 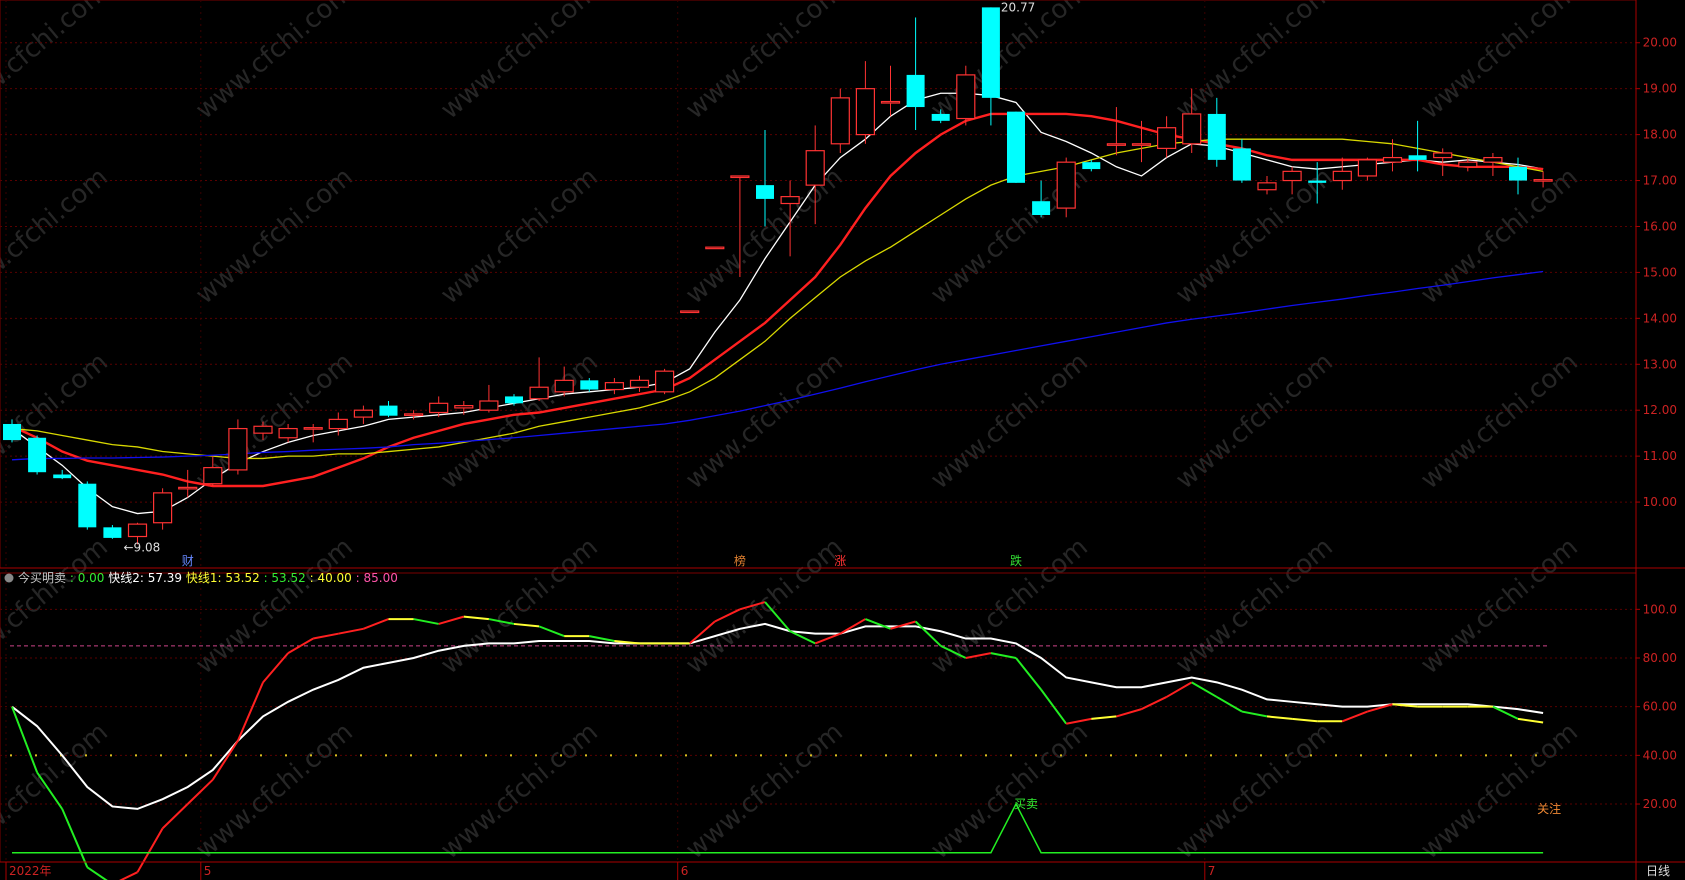 What do you see at coordinates (1660, 658) in the screenshot?
I see `y-tick-label: 80.00` at bounding box center [1660, 658].